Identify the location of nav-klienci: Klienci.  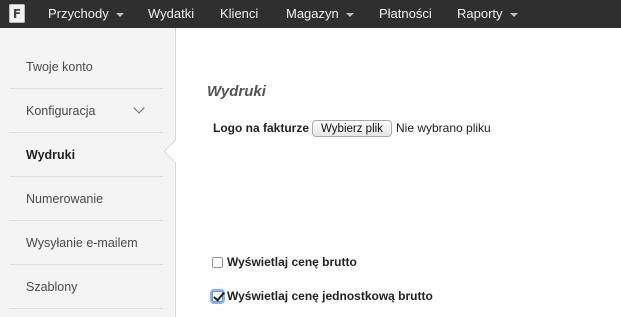
(239, 14).